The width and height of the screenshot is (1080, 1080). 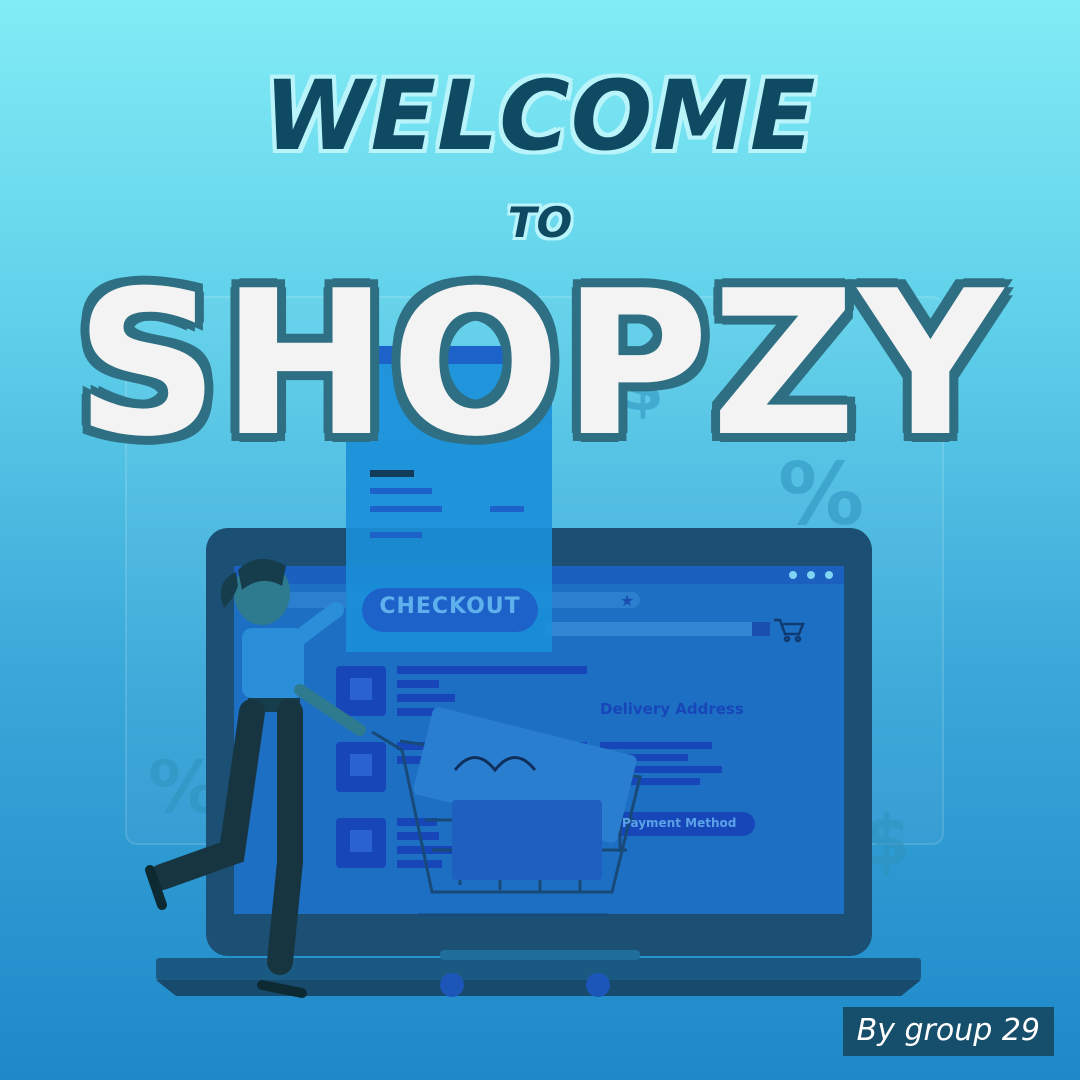 What do you see at coordinates (627, 600) in the screenshot?
I see `star-icon: ★` at bounding box center [627, 600].